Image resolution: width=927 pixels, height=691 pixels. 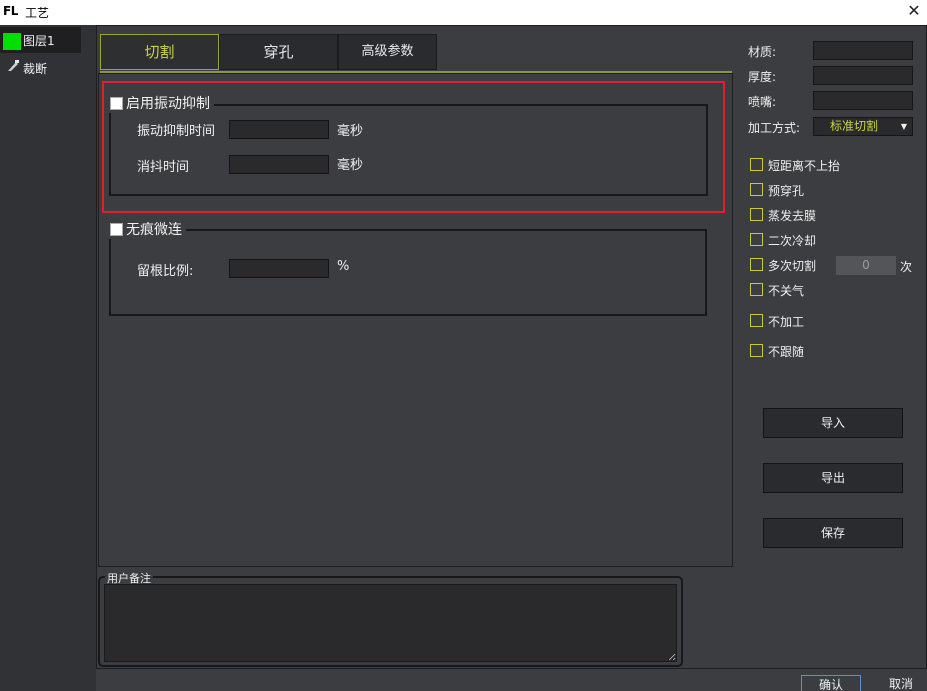 What do you see at coordinates (279, 268) in the screenshot?
I see `root-ratio-input` at bounding box center [279, 268].